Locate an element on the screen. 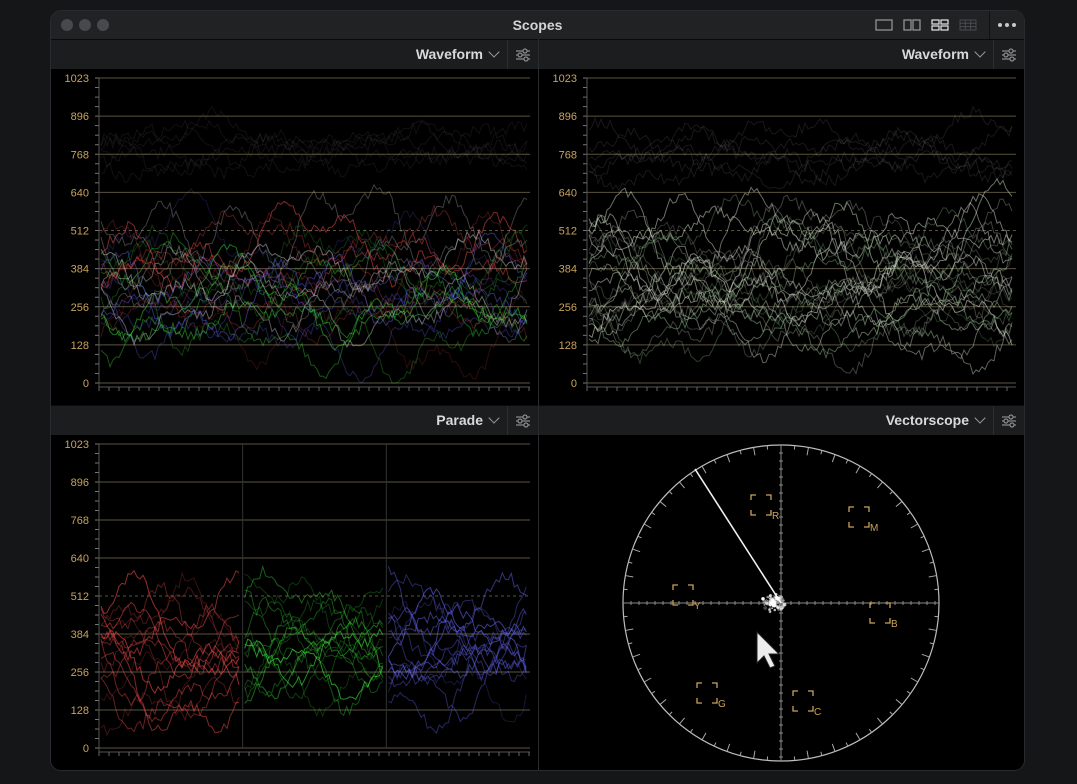 The height and width of the screenshot is (784, 1077). scale-label: 896 is located at coordinates (568, 117).